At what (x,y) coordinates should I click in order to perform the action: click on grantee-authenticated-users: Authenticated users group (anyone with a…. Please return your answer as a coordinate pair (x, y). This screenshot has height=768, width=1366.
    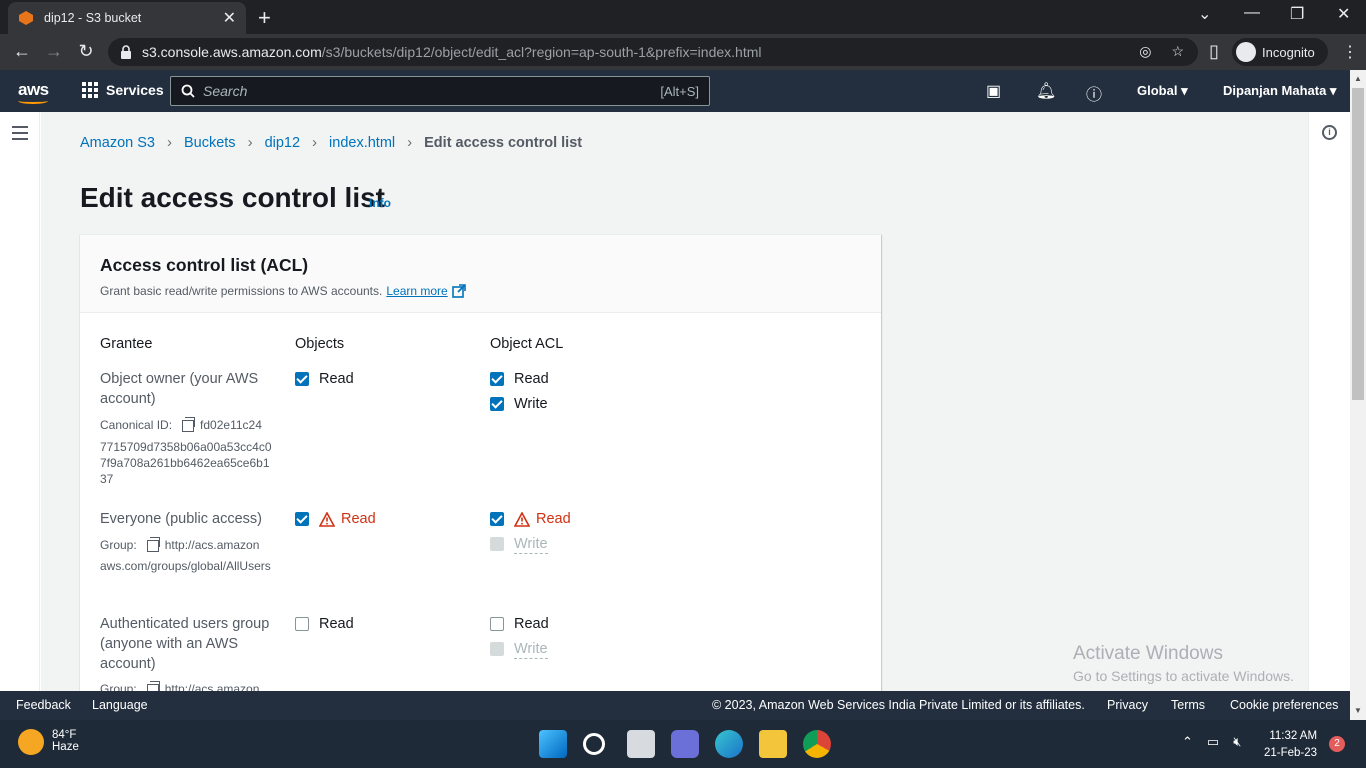
    Looking at the image, I should click on (185, 644).